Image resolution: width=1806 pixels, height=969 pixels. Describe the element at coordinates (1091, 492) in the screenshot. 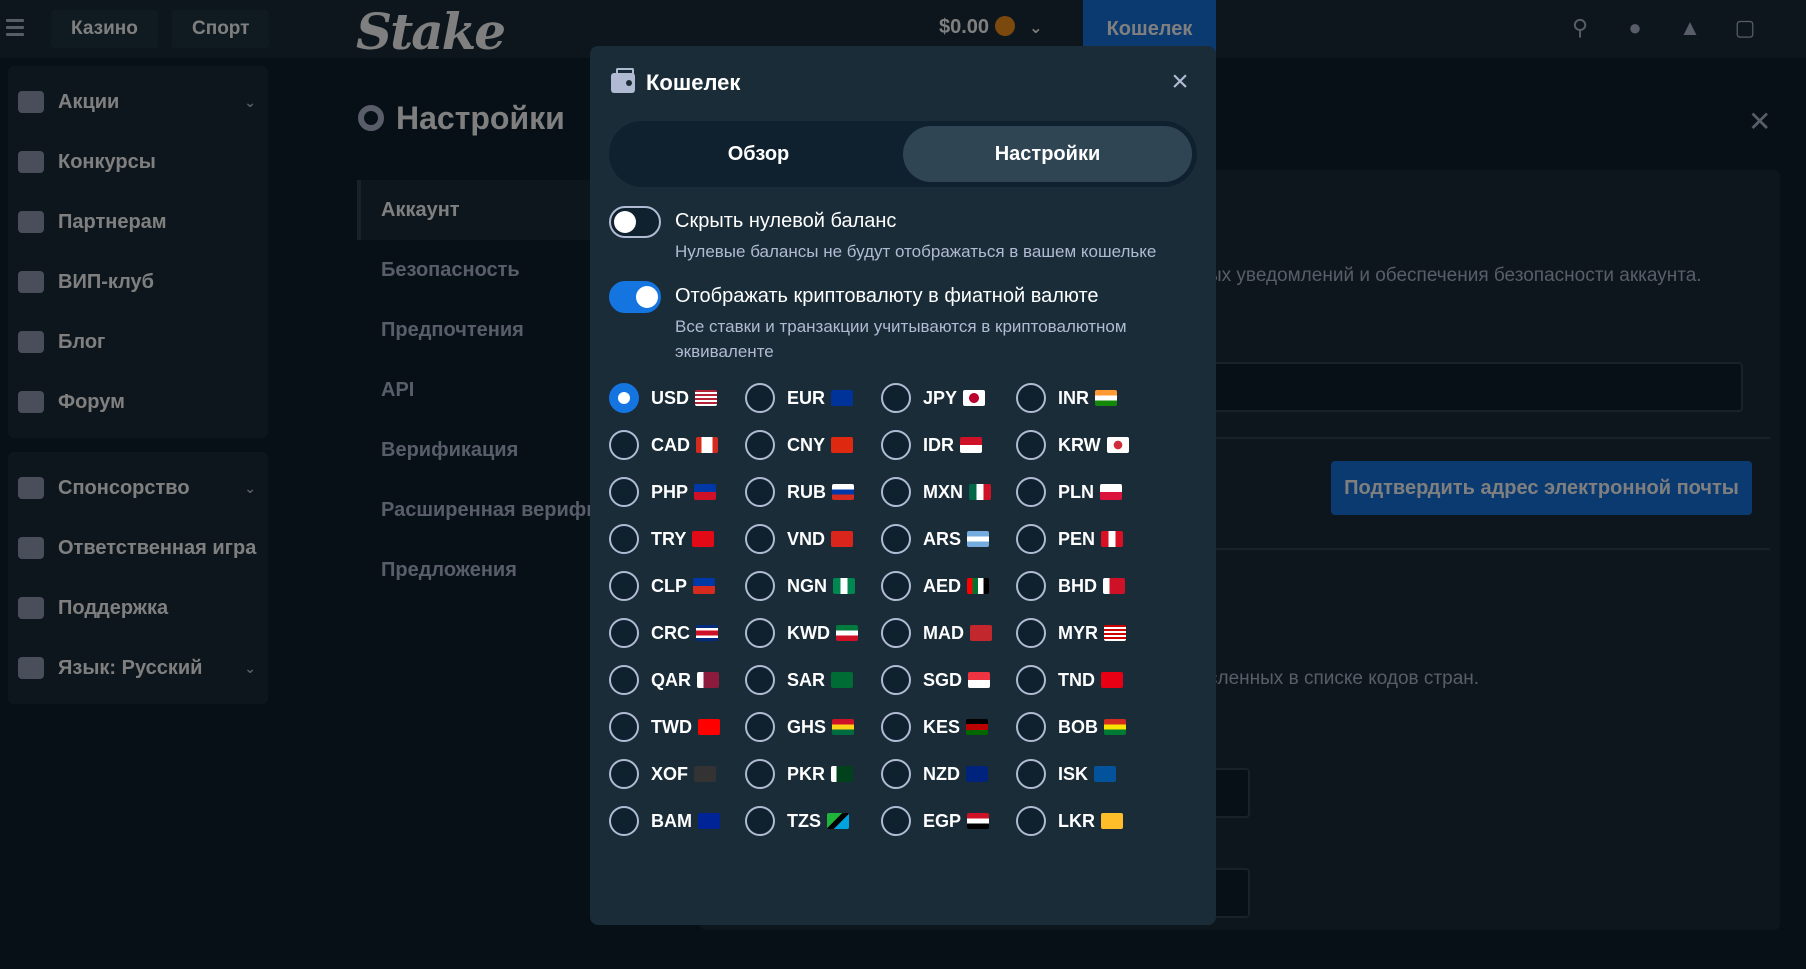

I see `currency-option-pln: PLN` at that location.